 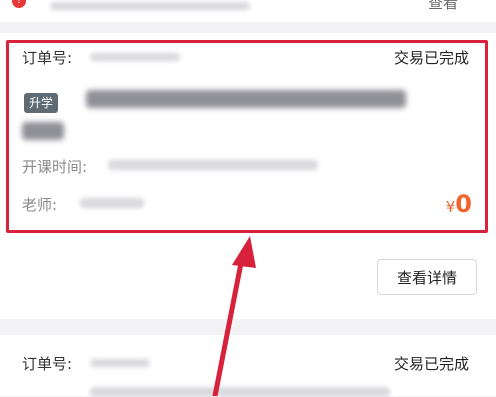 What do you see at coordinates (150, 6) in the screenshot?
I see `blurred-text` at bounding box center [150, 6].